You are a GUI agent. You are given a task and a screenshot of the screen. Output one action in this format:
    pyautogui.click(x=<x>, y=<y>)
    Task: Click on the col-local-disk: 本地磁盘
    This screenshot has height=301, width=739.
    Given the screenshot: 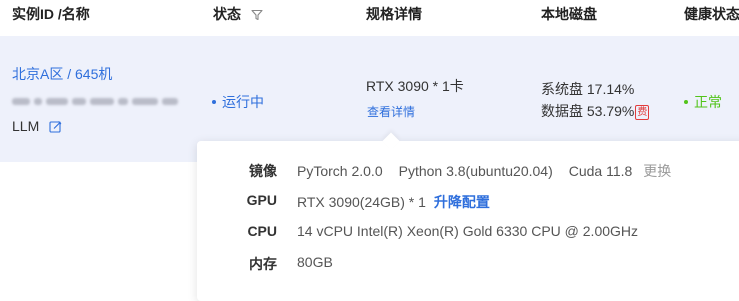 What is the action you would take?
    pyautogui.click(x=569, y=14)
    